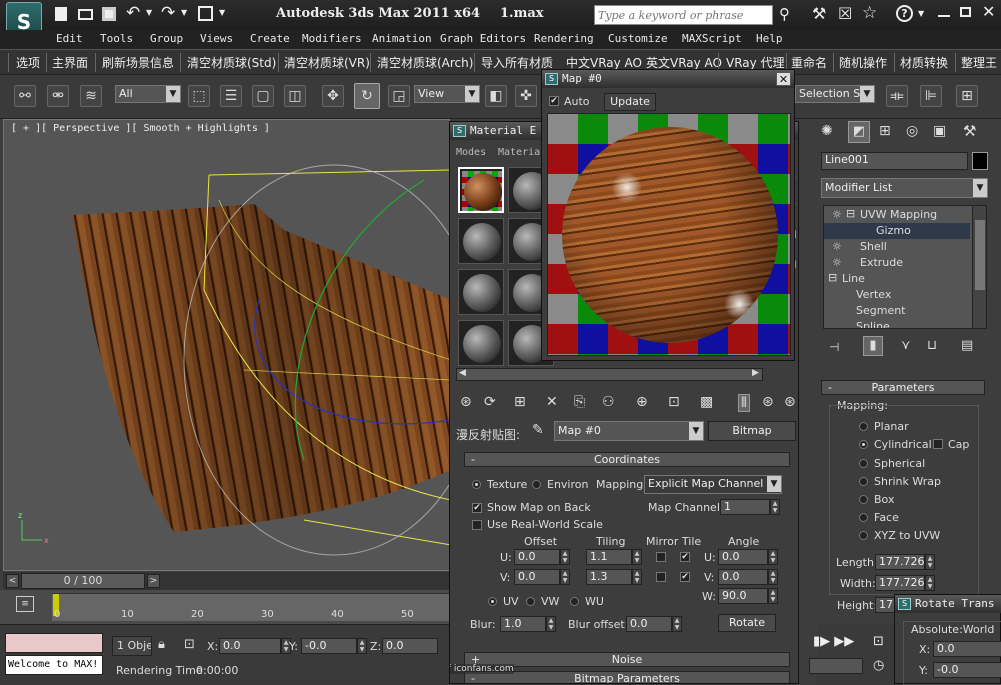 The width and height of the screenshot is (1001, 685). Describe the element at coordinates (900, 583) in the screenshot. I see `width-field: 177.726` at that location.